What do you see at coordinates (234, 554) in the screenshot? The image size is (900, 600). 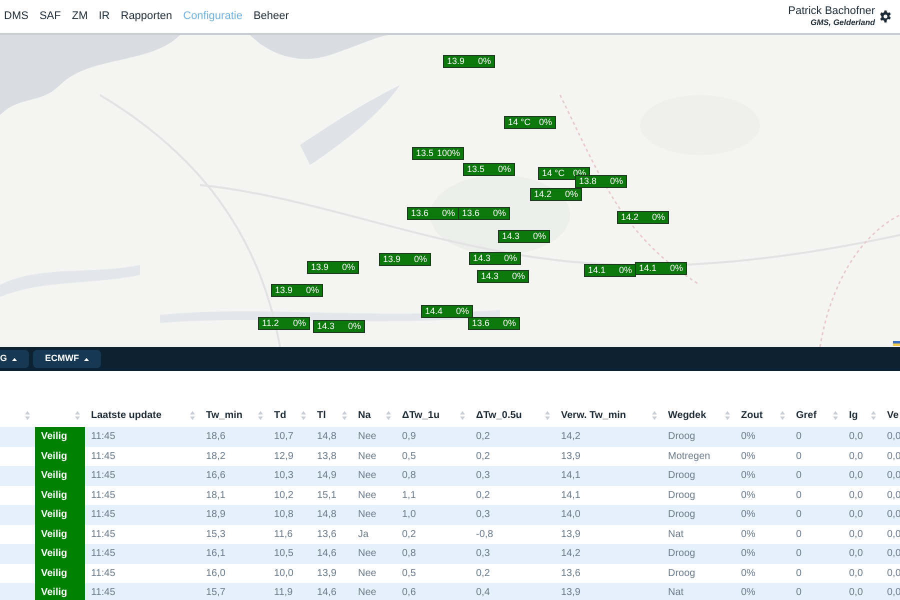 I see `table-cell: 16,1` at bounding box center [234, 554].